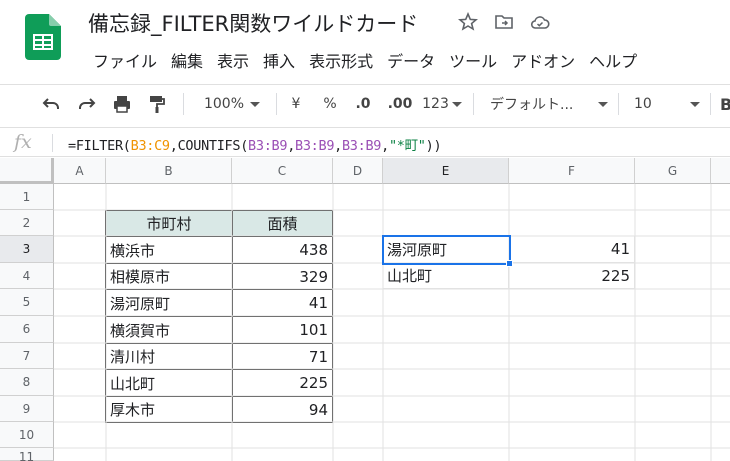 The width and height of the screenshot is (730, 461). Describe the element at coordinates (446, 171) in the screenshot. I see `column-header-e: E` at that location.